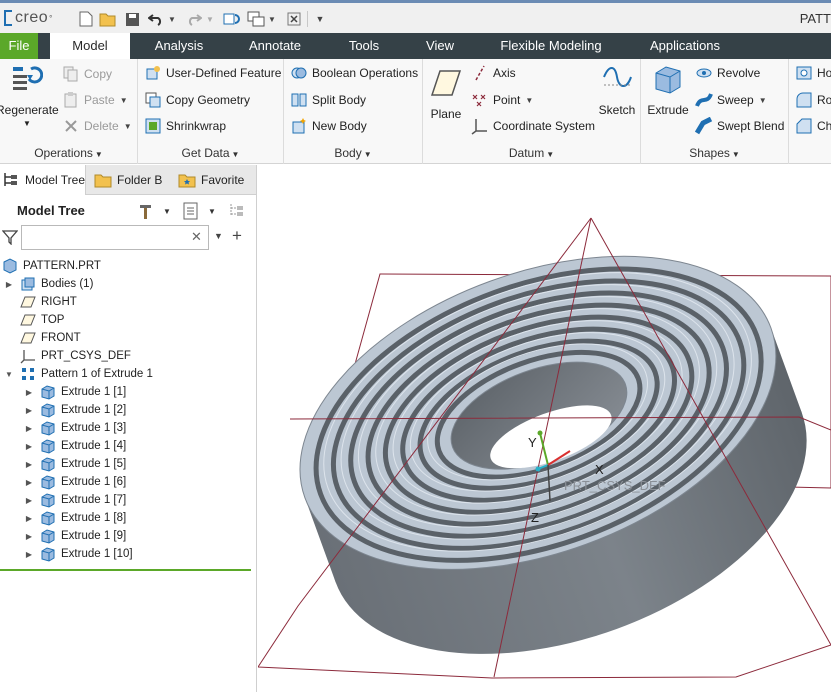 The image size is (831, 692). What do you see at coordinates (210, 153) in the screenshot?
I see `get-data-group-label: Get Data ▼` at bounding box center [210, 153].